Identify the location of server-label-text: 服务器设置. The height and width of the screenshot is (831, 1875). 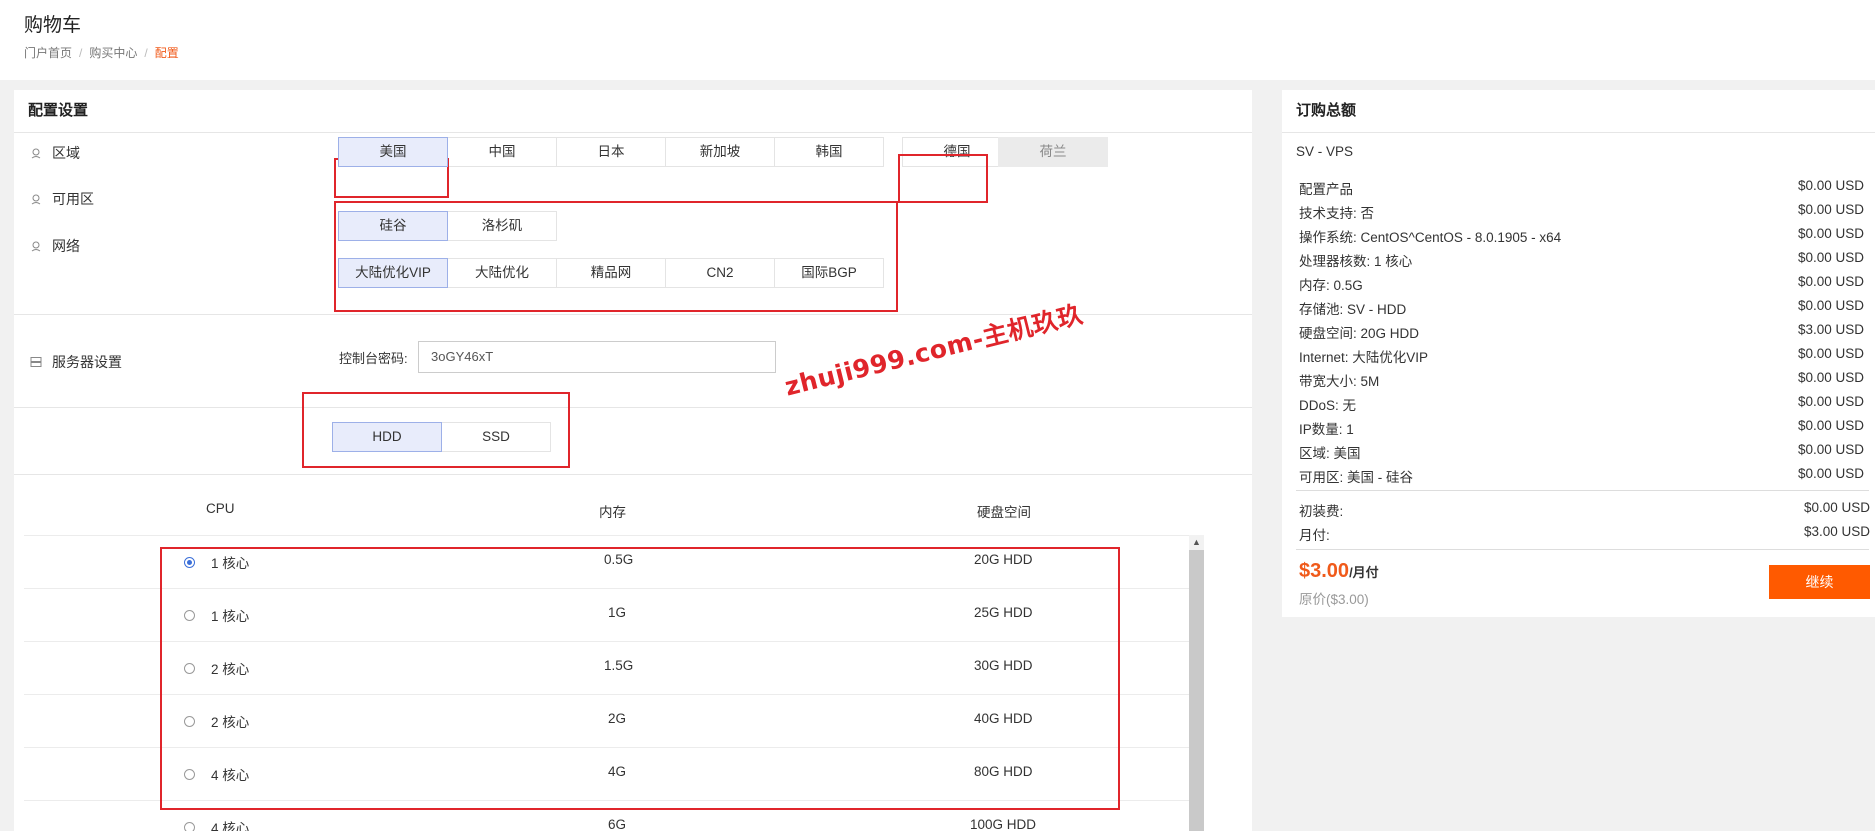
(87, 362).